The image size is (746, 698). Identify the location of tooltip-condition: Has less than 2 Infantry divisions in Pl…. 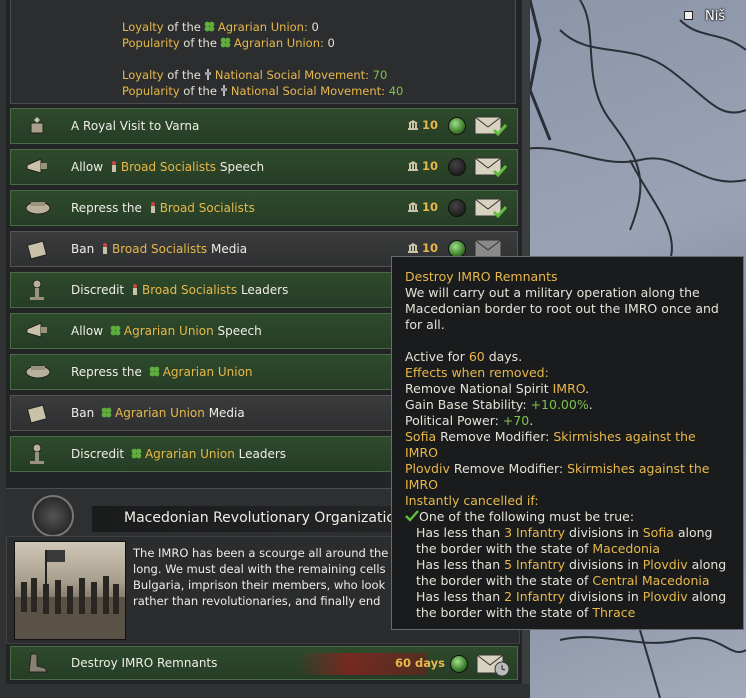
(571, 596).